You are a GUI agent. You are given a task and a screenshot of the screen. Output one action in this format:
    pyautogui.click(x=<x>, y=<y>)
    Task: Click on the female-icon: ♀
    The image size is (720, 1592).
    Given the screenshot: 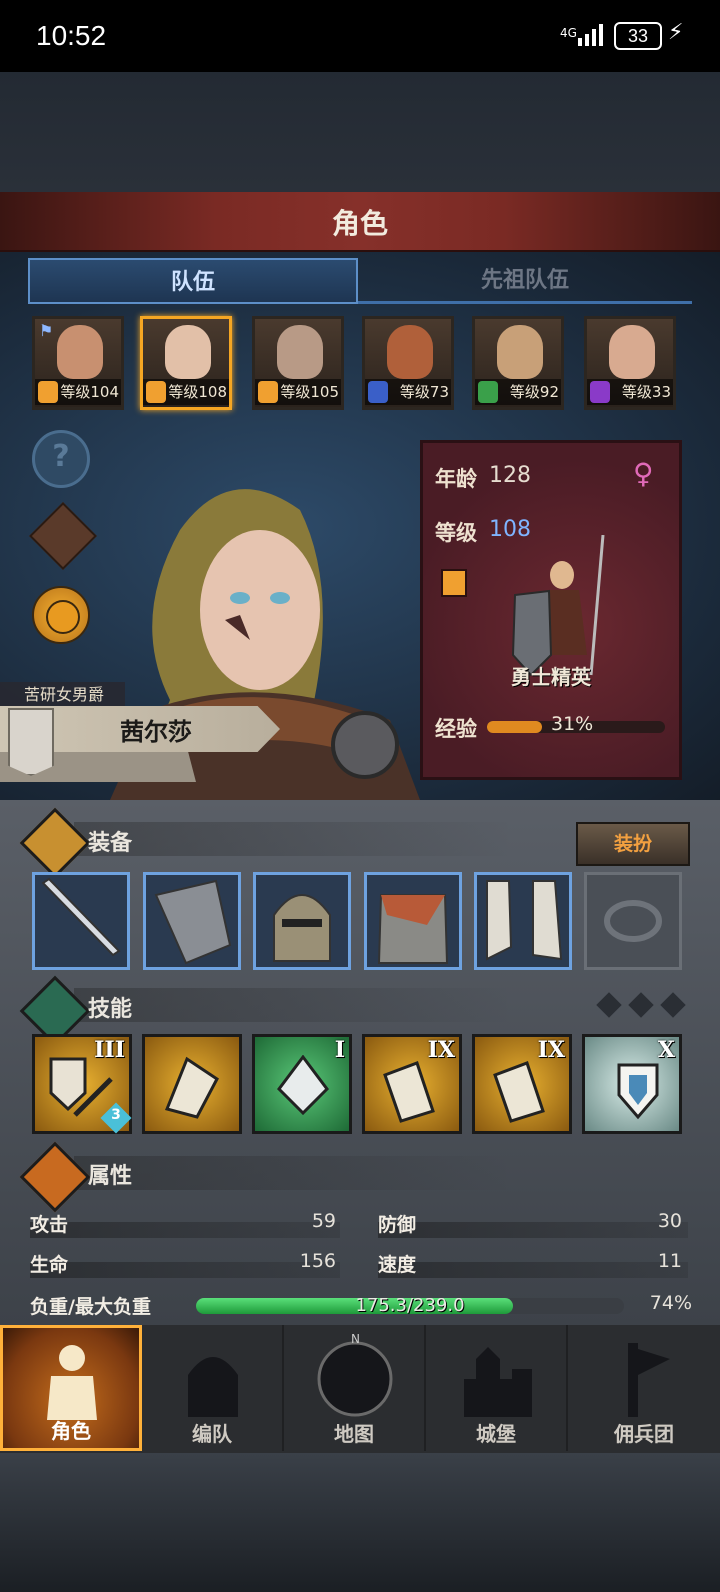 What is the action you would take?
    pyautogui.click(x=643, y=473)
    